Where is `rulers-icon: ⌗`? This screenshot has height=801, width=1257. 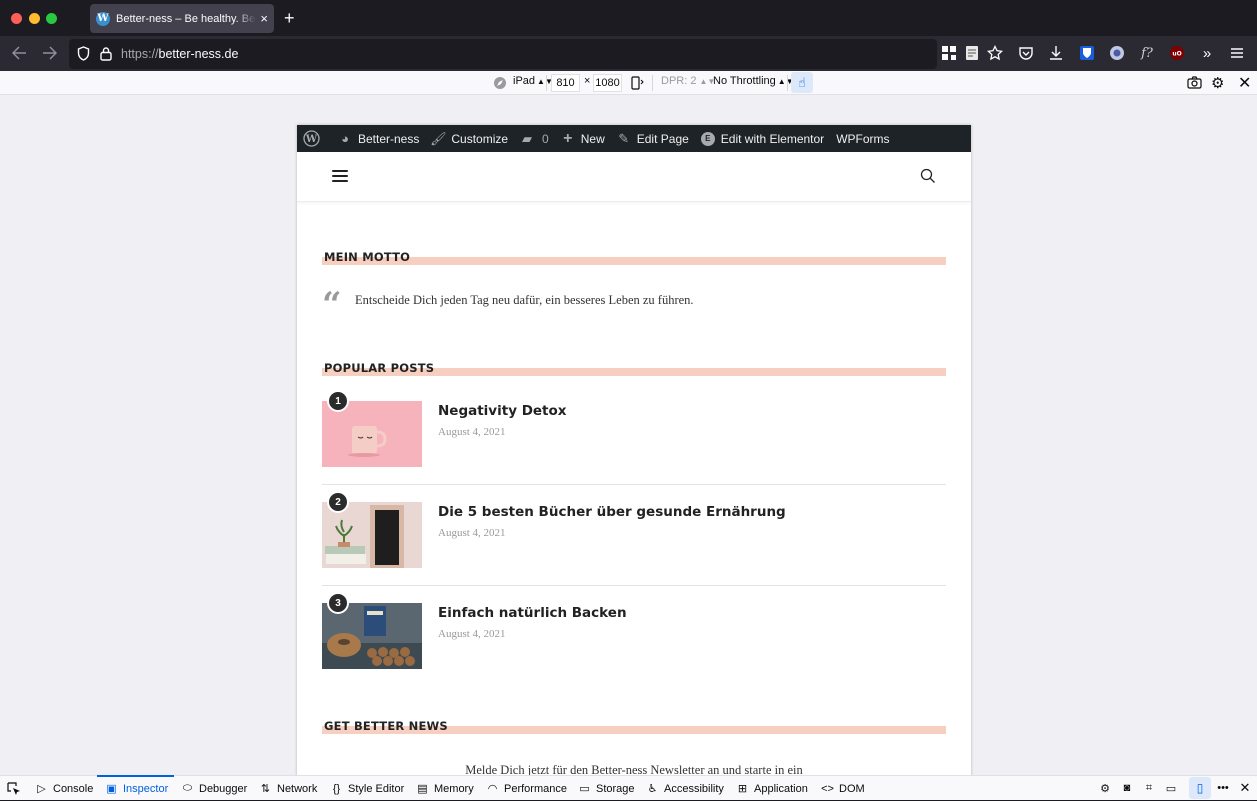
rulers-icon: ⌗ is located at coordinates (1149, 788).